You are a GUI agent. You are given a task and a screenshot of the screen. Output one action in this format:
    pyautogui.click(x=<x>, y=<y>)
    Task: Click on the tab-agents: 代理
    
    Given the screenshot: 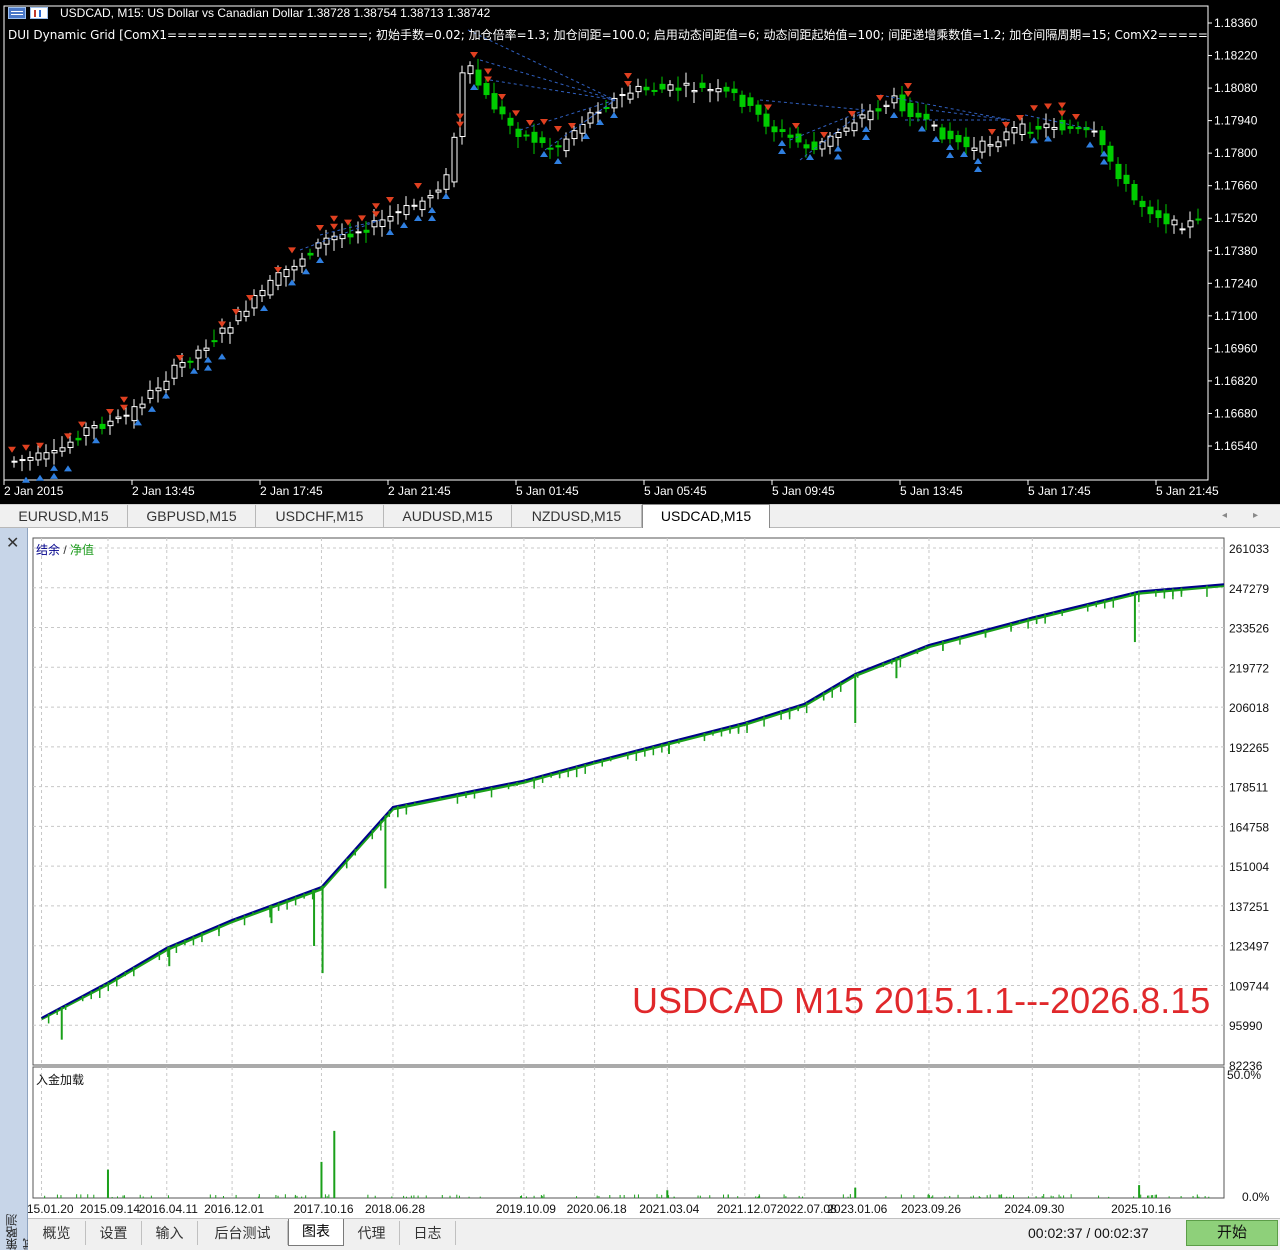 What is the action you would take?
    pyautogui.click(x=372, y=1233)
    